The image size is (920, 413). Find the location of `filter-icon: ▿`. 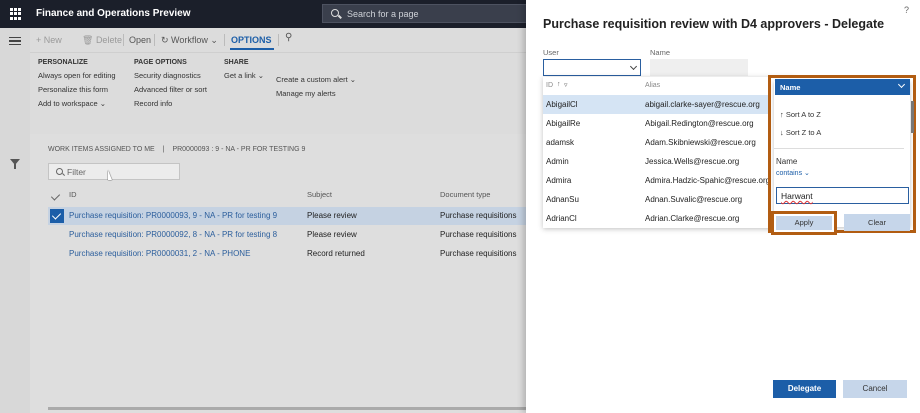

filter-icon: ▿ is located at coordinates (566, 85).